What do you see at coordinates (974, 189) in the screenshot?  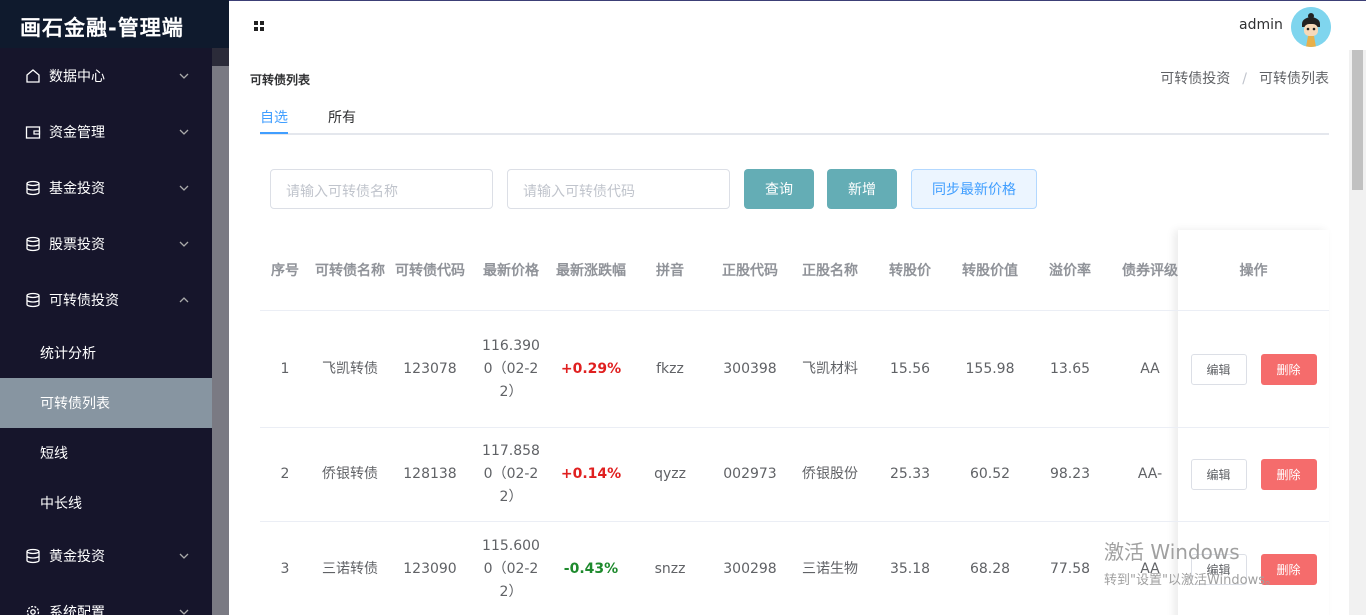 I see `sync-price-button: 同步最新价格` at bounding box center [974, 189].